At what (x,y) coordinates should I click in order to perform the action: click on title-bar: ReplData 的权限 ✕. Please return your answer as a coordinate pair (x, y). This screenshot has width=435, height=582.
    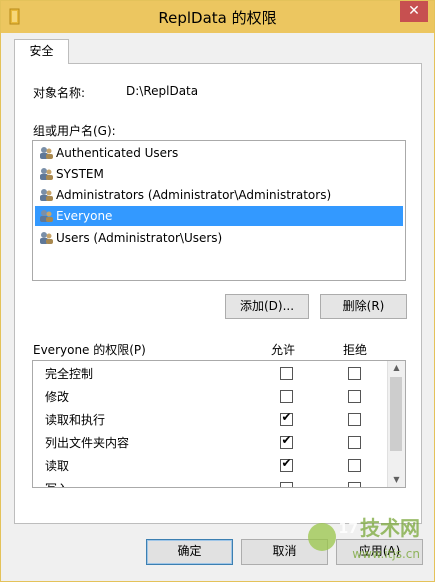
    Looking at the image, I should click on (217, 17).